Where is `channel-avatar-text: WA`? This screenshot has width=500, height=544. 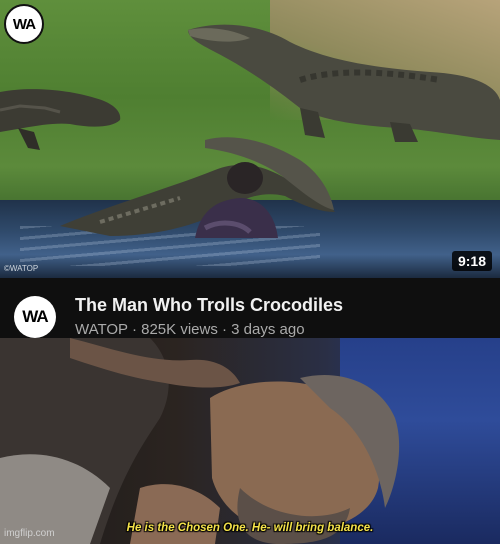
channel-avatar-text: WA is located at coordinates (35, 316).